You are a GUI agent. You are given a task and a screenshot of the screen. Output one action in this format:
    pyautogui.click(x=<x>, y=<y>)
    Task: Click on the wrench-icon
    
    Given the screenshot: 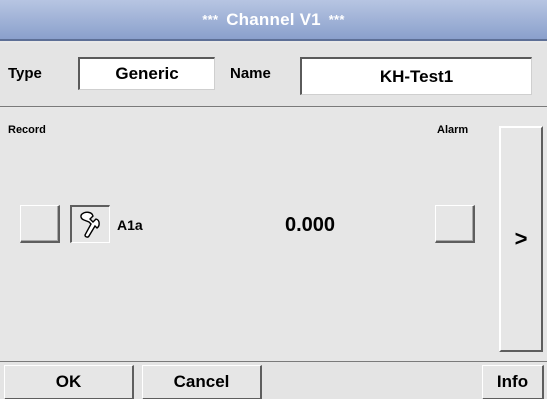 What is the action you would take?
    pyautogui.click(x=89, y=224)
    